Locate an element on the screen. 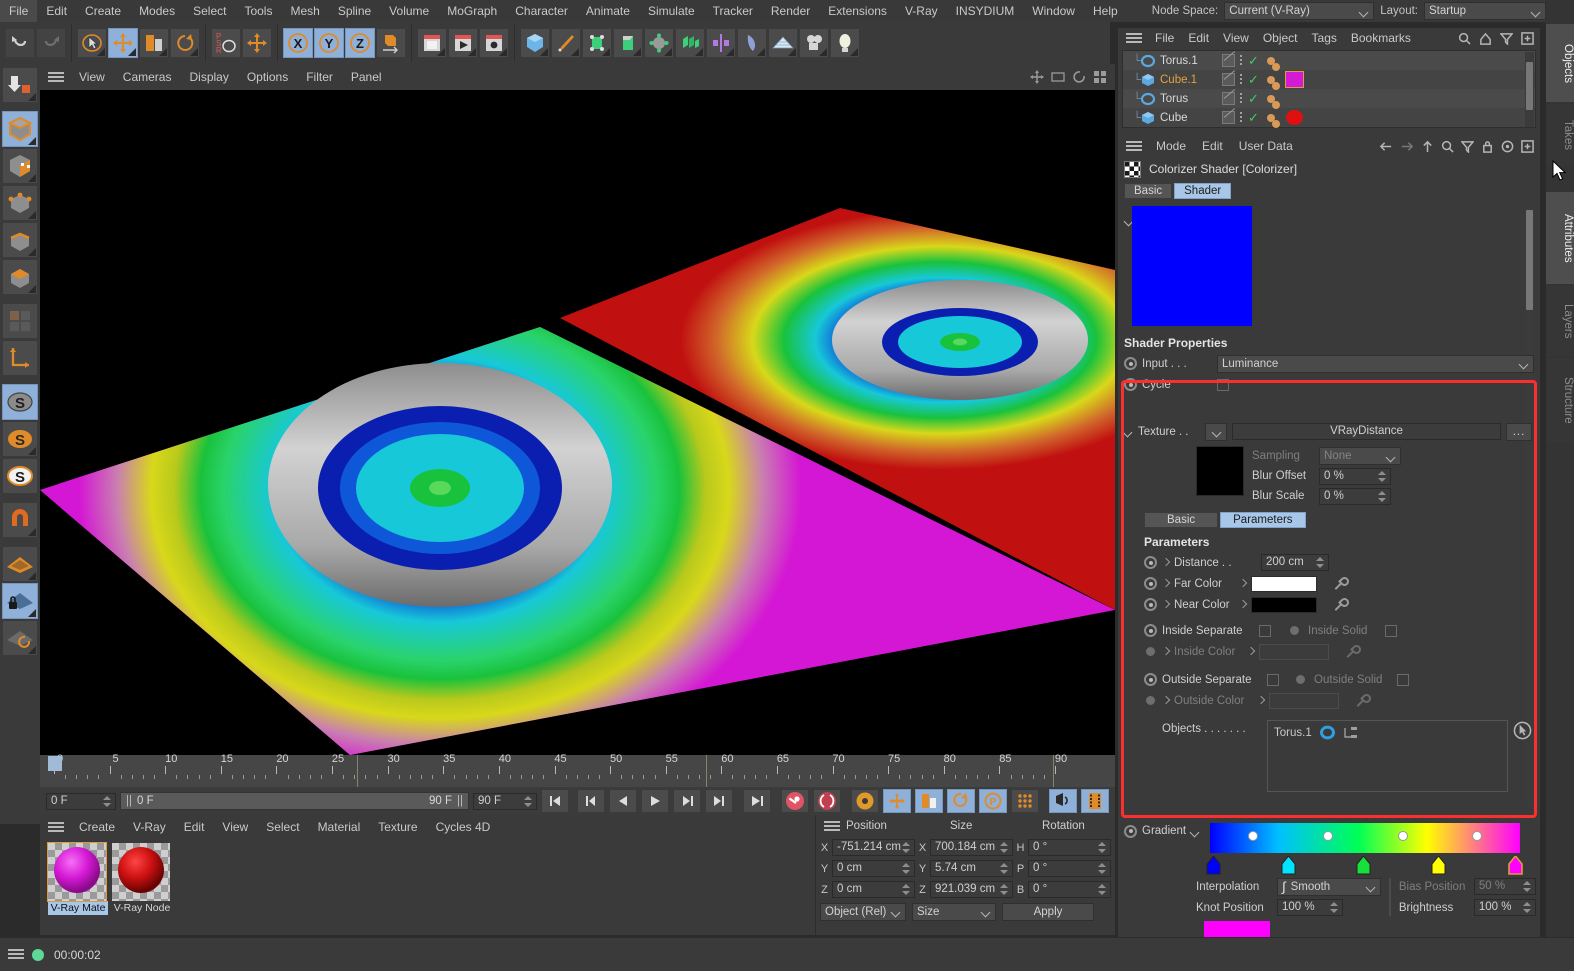 The width and height of the screenshot is (1574, 971). gradient-stop-marker-magenta is located at coordinates (1515, 864).